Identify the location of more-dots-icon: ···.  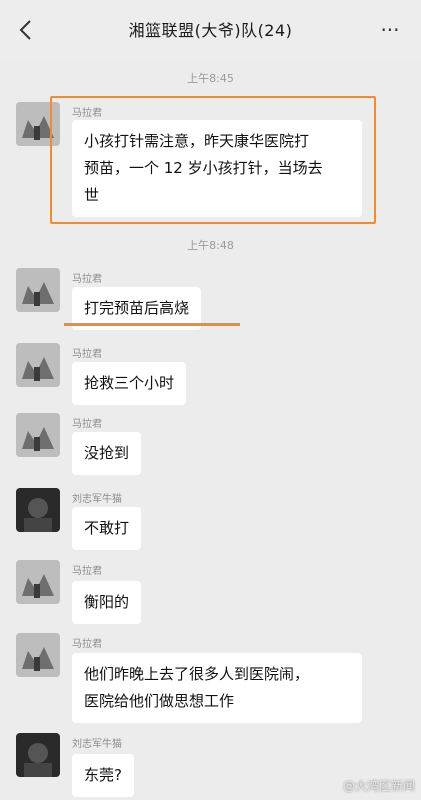
(390, 30).